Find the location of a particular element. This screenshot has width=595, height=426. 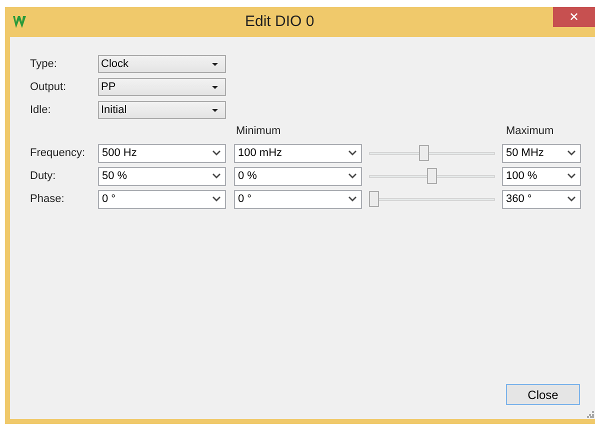

column-header: Maximum is located at coordinates (530, 131).